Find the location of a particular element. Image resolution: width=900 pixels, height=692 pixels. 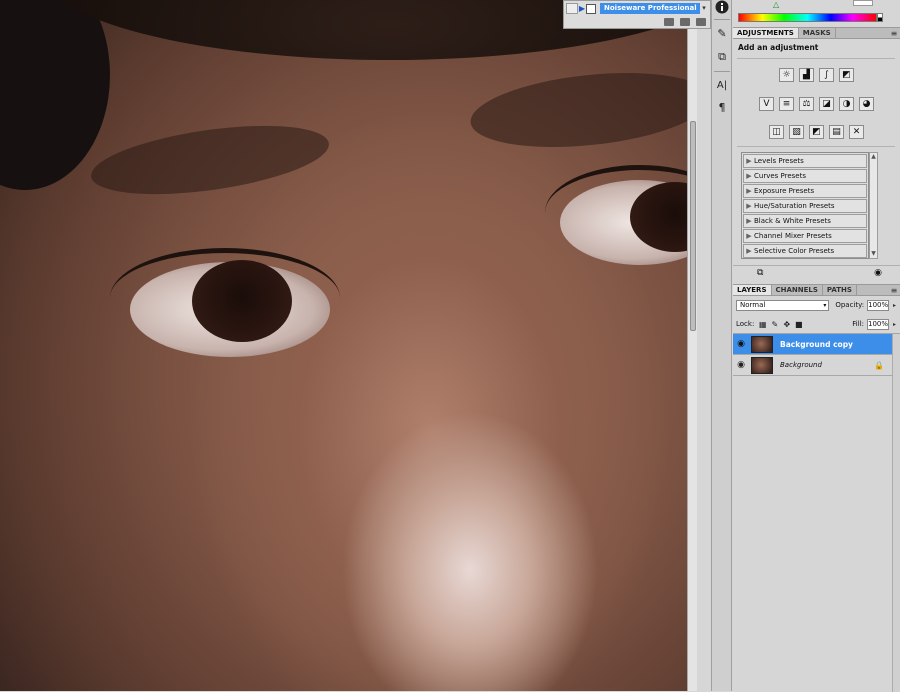

black-white-swatch is located at coordinates (880, 17).